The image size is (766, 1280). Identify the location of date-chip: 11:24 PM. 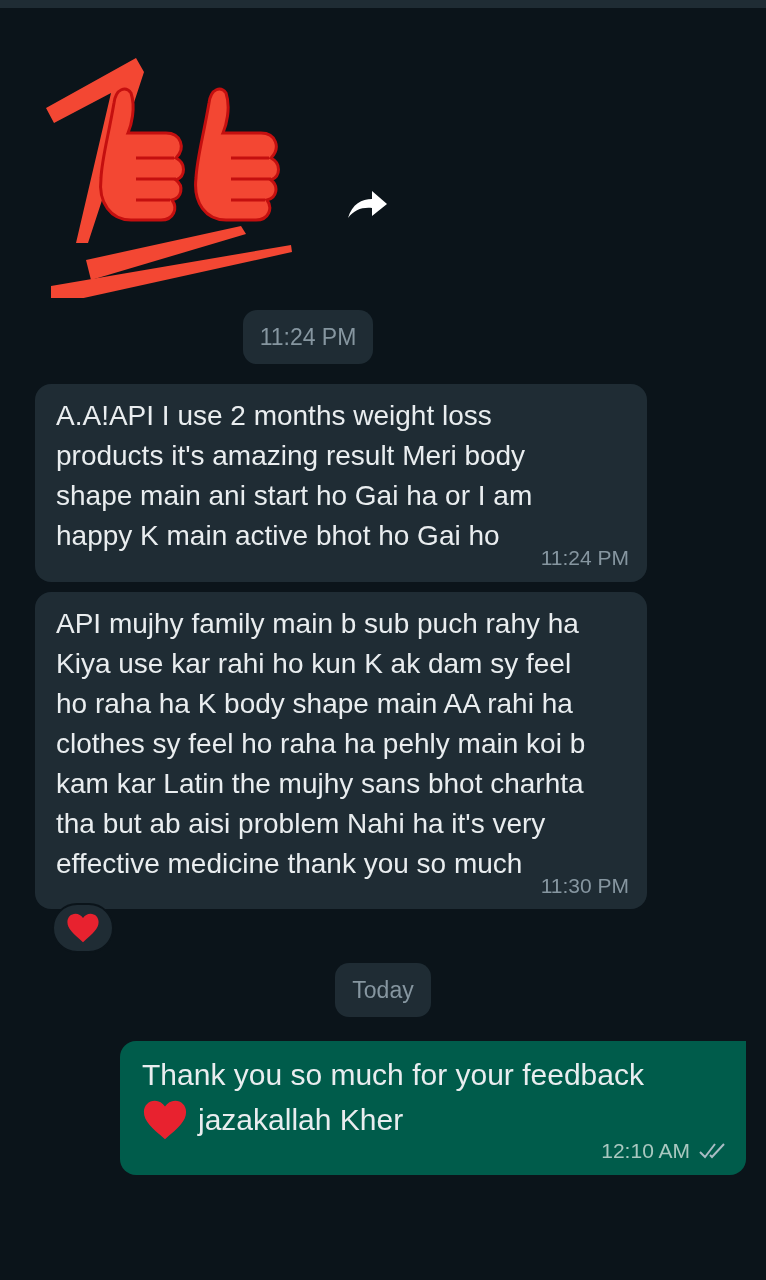
(308, 337).